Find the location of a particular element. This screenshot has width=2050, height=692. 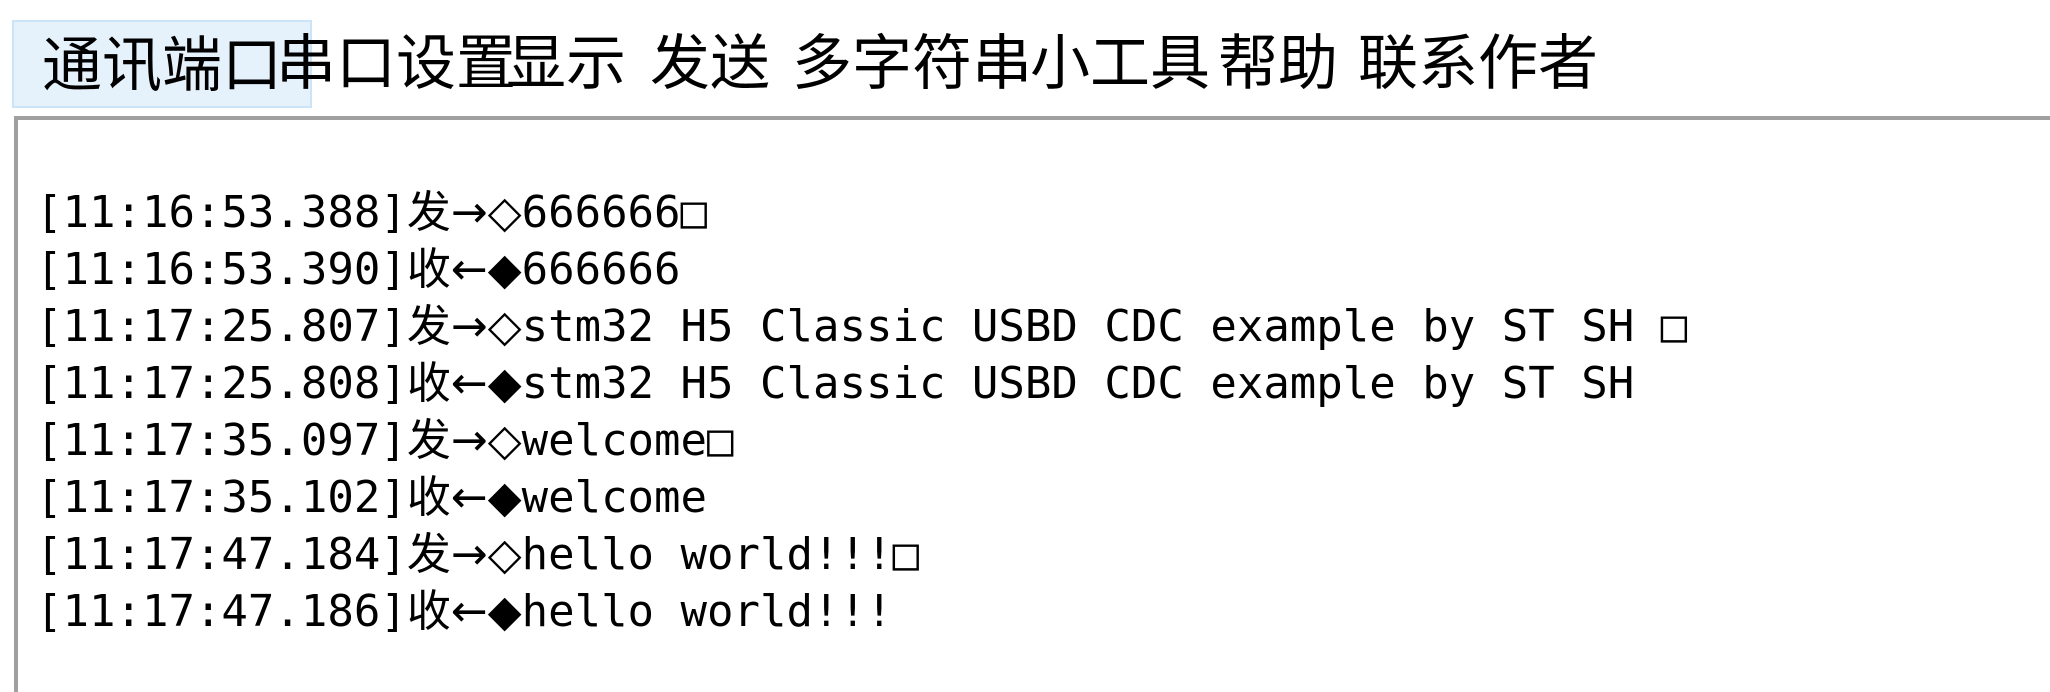

menu-contact-author: 联系作者 is located at coordinates (1478, 64).